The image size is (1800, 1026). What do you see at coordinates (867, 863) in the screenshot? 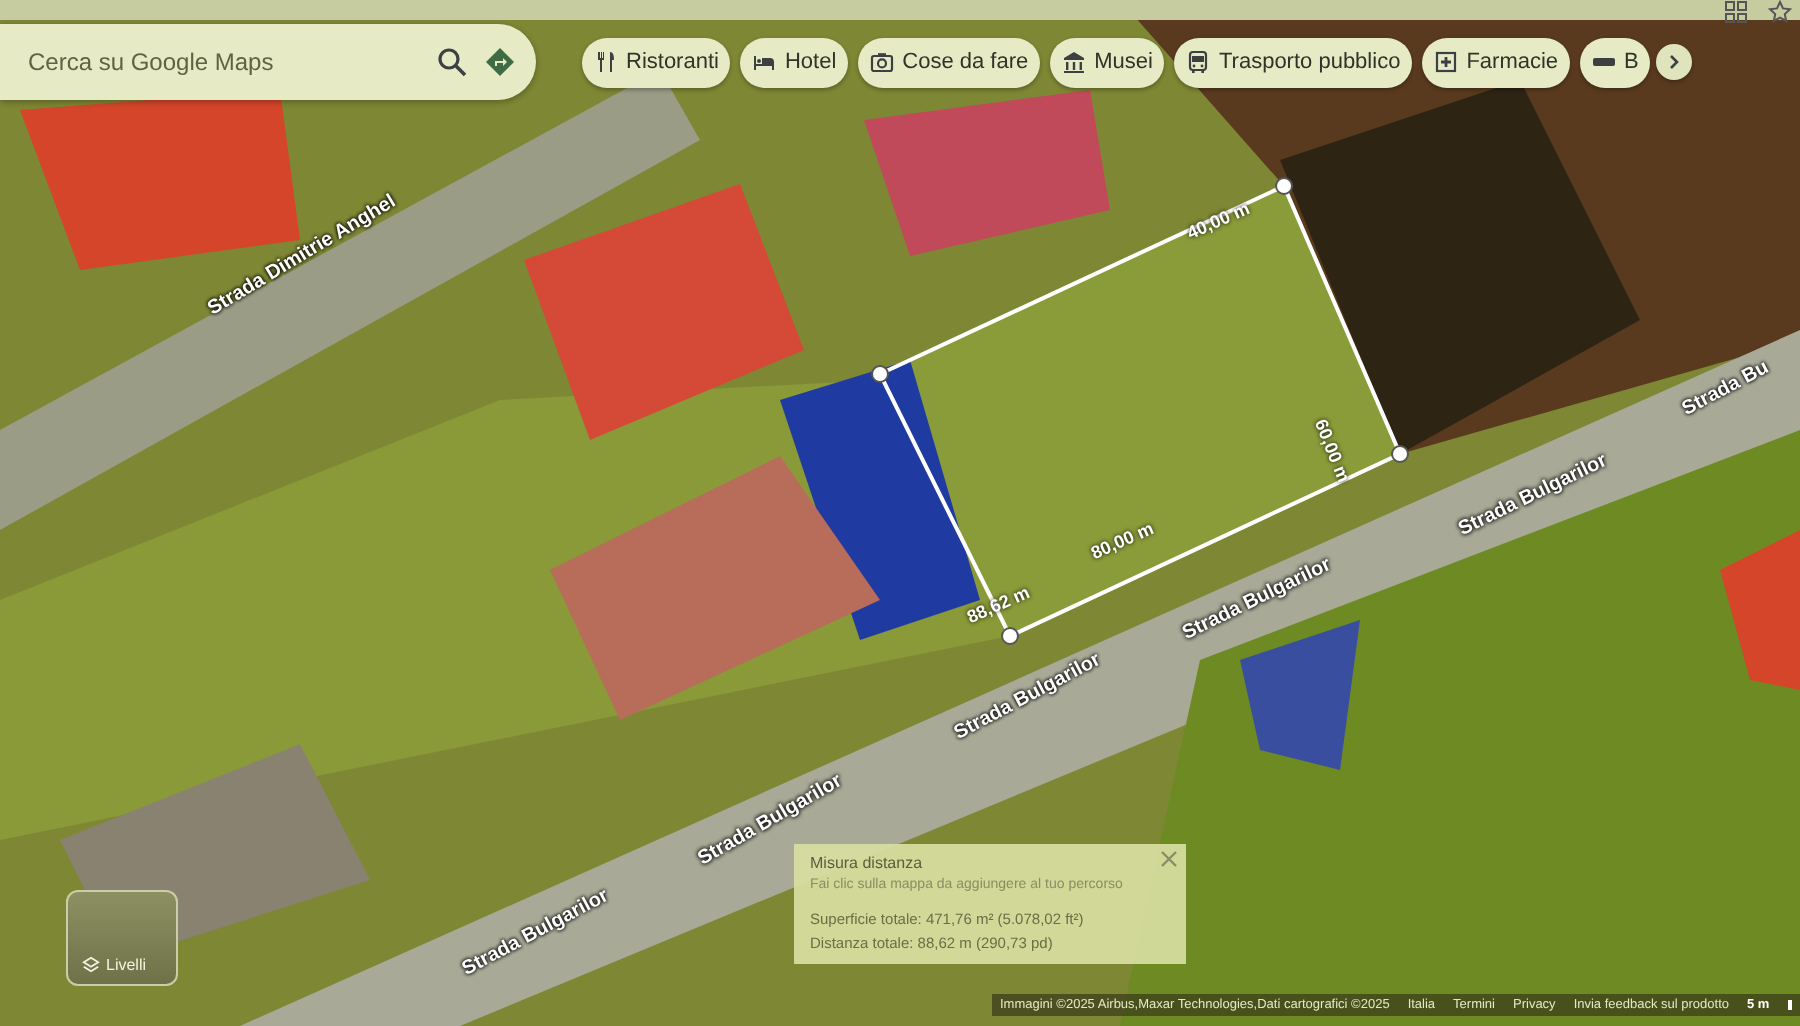
I see `panel-title: Misura distanza` at bounding box center [867, 863].